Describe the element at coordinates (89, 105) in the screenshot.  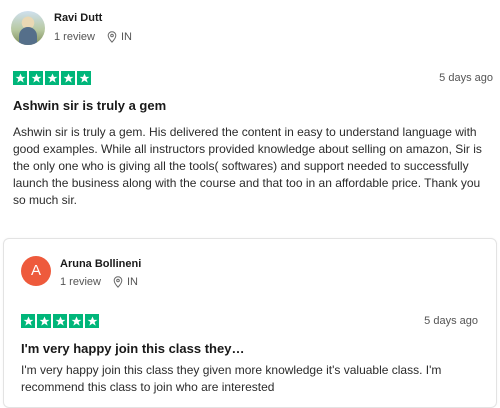
I see `review-title: Ashwin sir is truly a gem` at that location.